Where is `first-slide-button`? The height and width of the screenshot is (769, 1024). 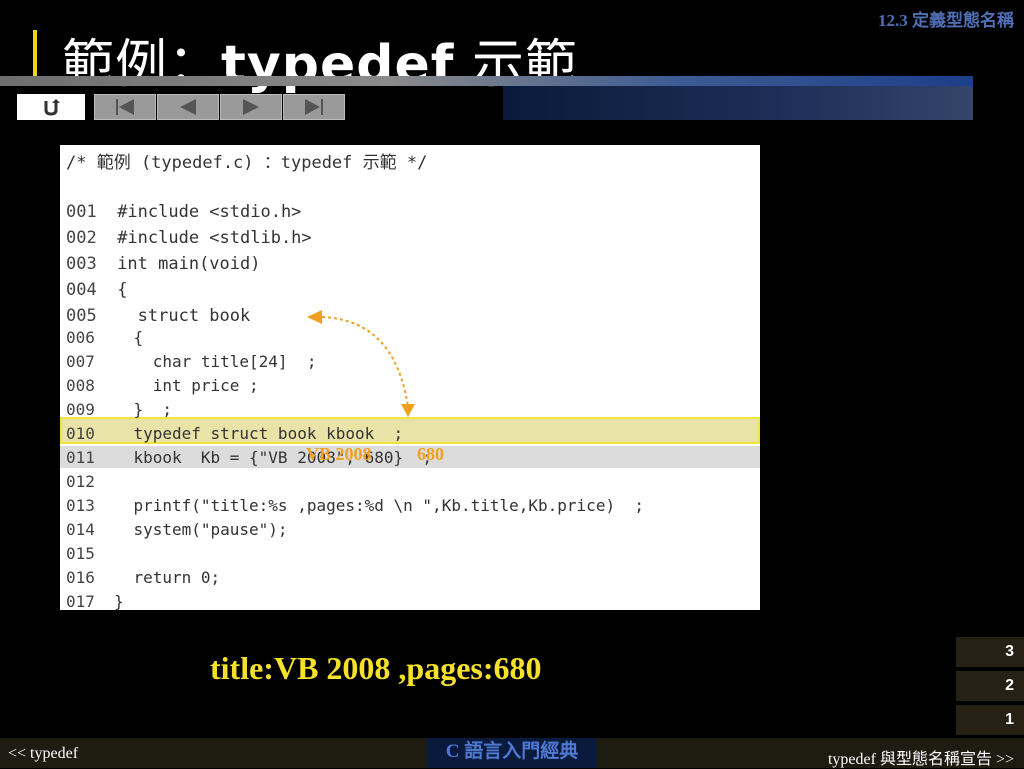
first-slide-button is located at coordinates (125, 107).